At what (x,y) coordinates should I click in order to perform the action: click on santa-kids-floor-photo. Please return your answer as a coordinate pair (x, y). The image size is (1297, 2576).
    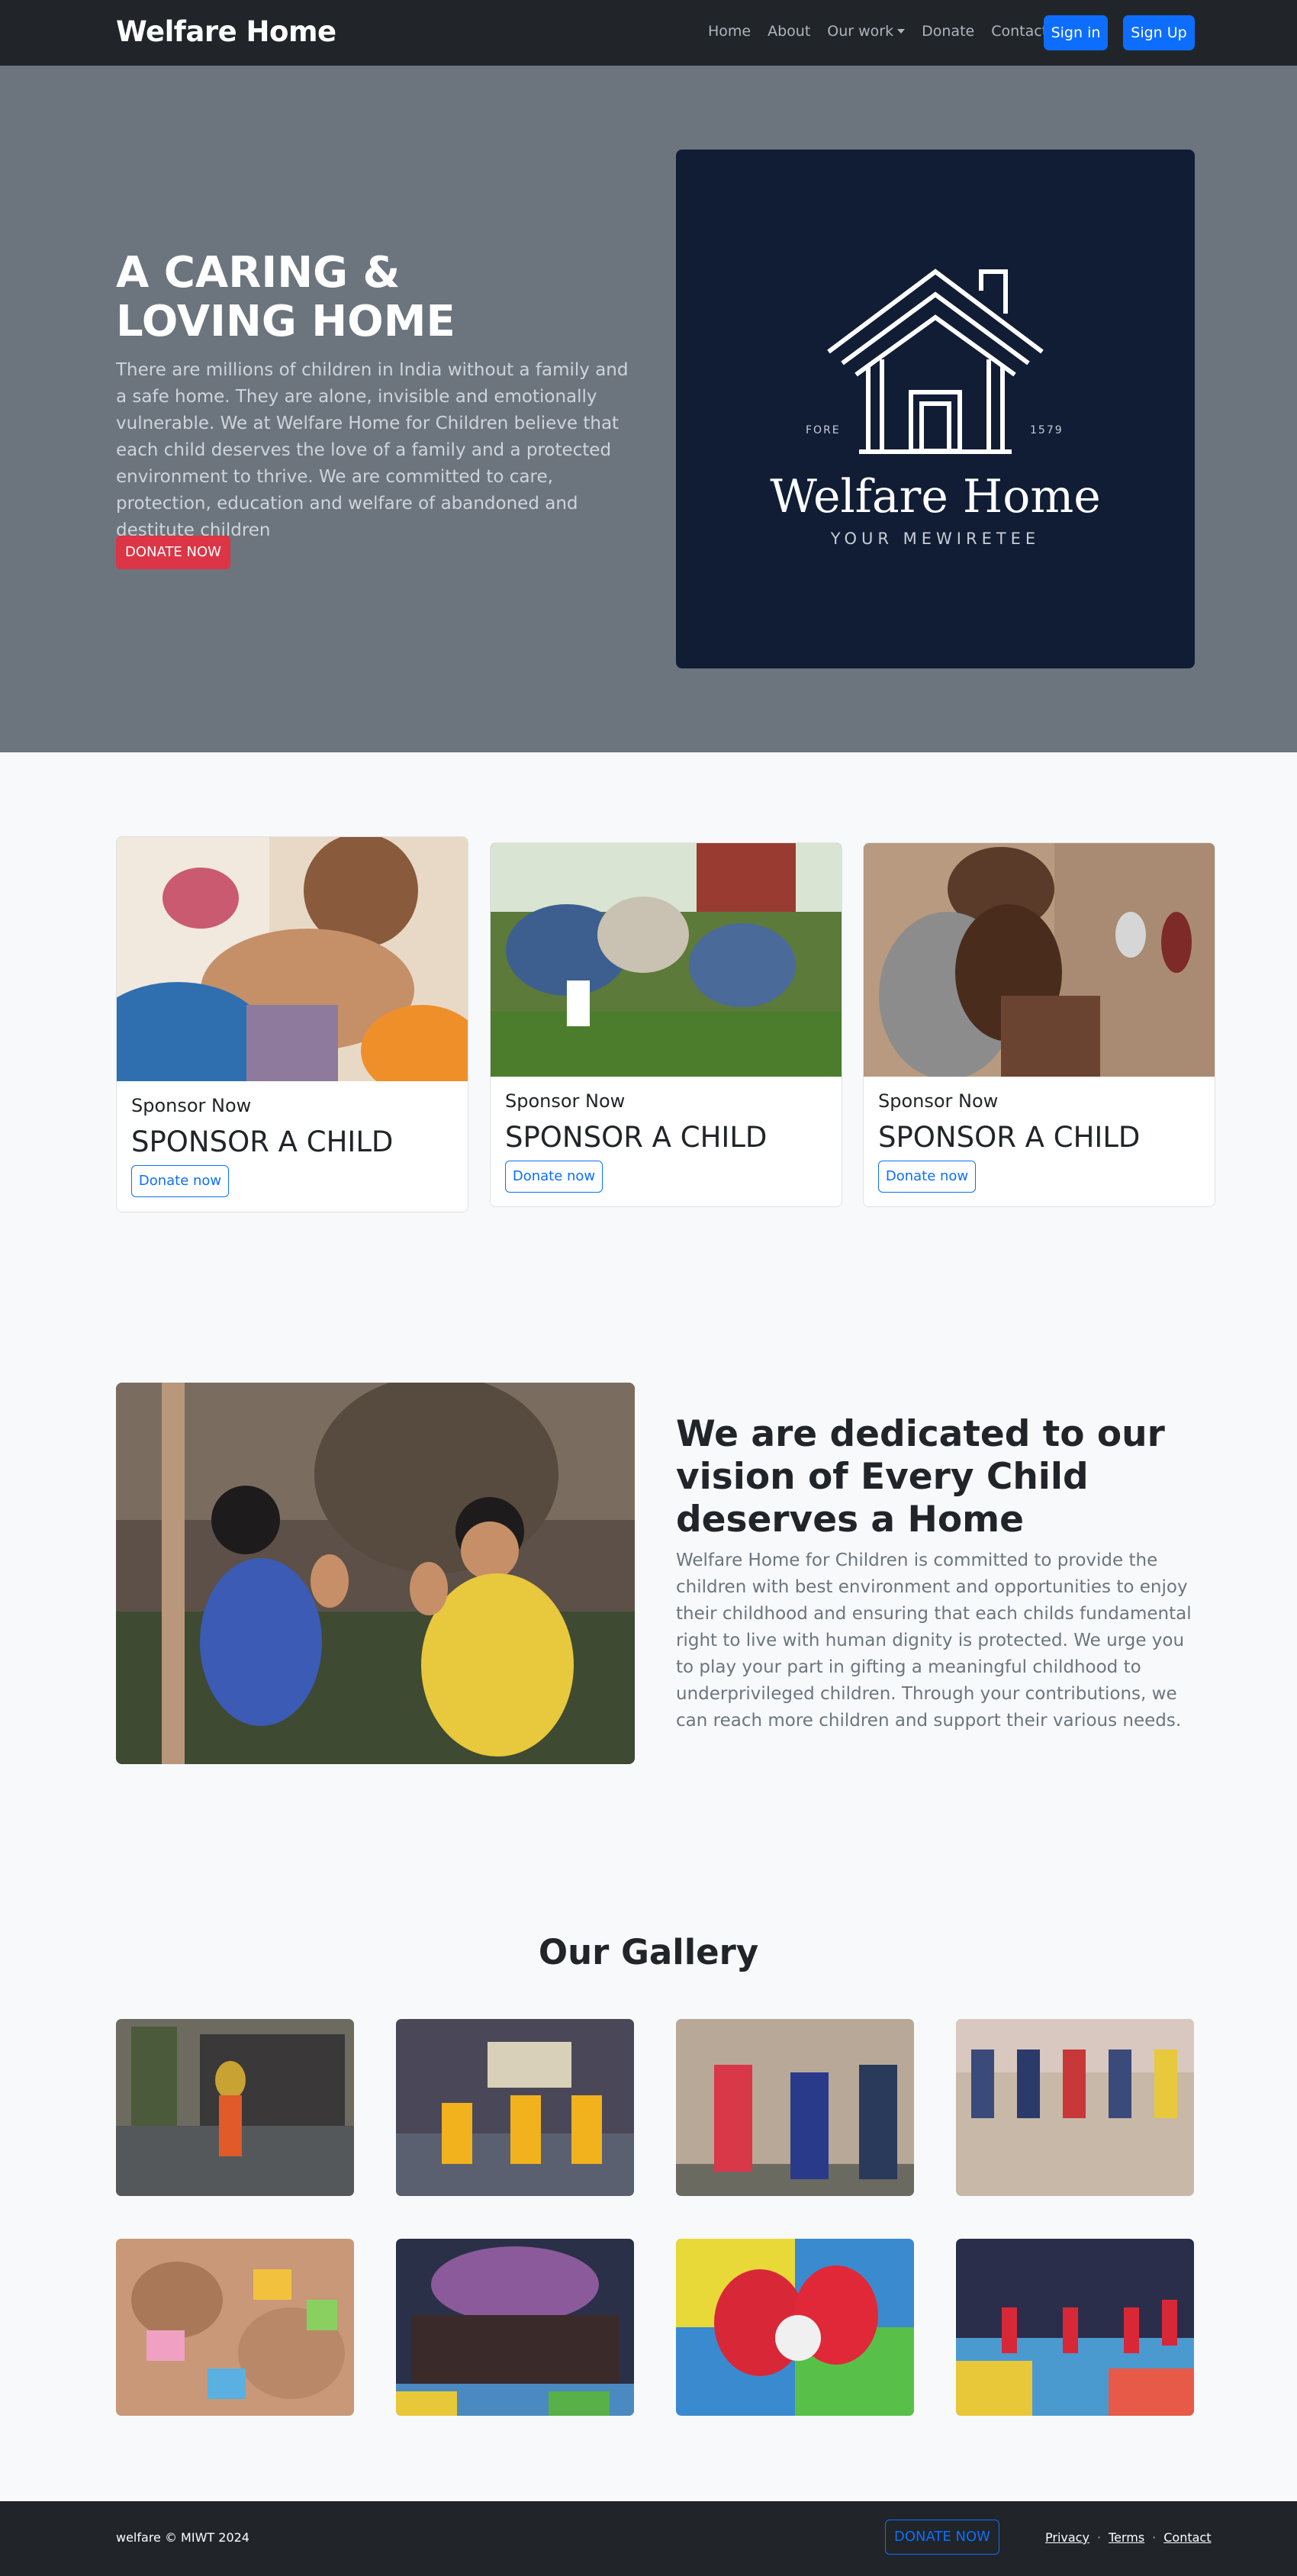
    Looking at the image, I should click on (795, 2327).